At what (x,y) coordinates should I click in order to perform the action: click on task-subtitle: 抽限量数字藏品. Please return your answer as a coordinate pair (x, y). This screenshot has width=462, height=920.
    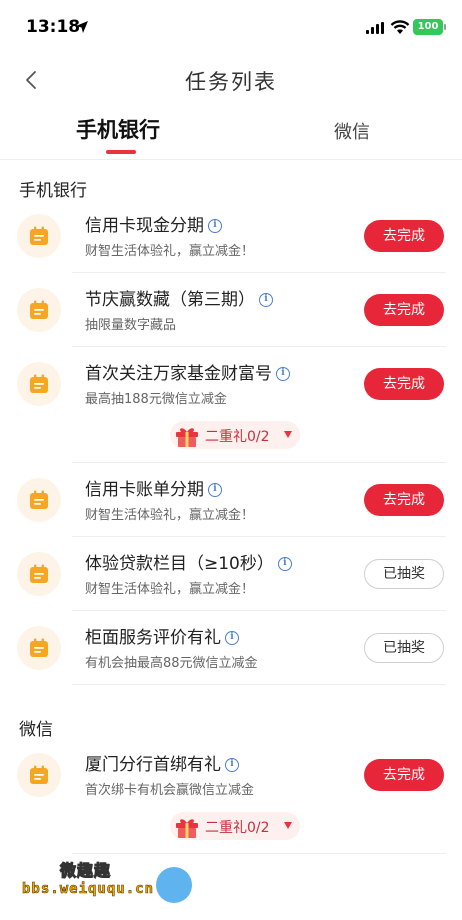
    Looking at the image, I should click on (131, 325).